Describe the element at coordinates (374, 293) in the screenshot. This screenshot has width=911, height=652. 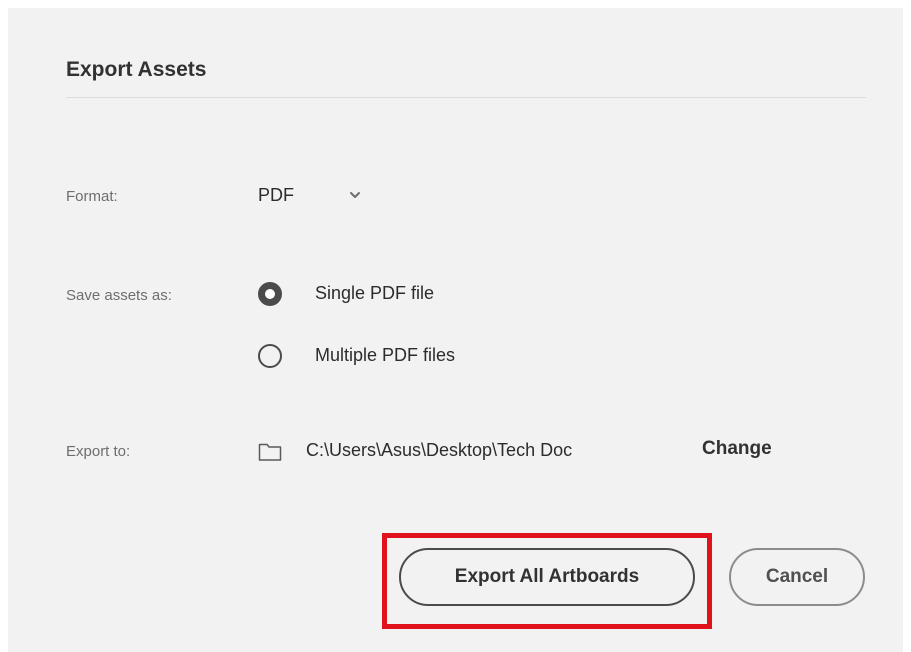
I see `option-single-pdf-label: Single PDF file` at that location.